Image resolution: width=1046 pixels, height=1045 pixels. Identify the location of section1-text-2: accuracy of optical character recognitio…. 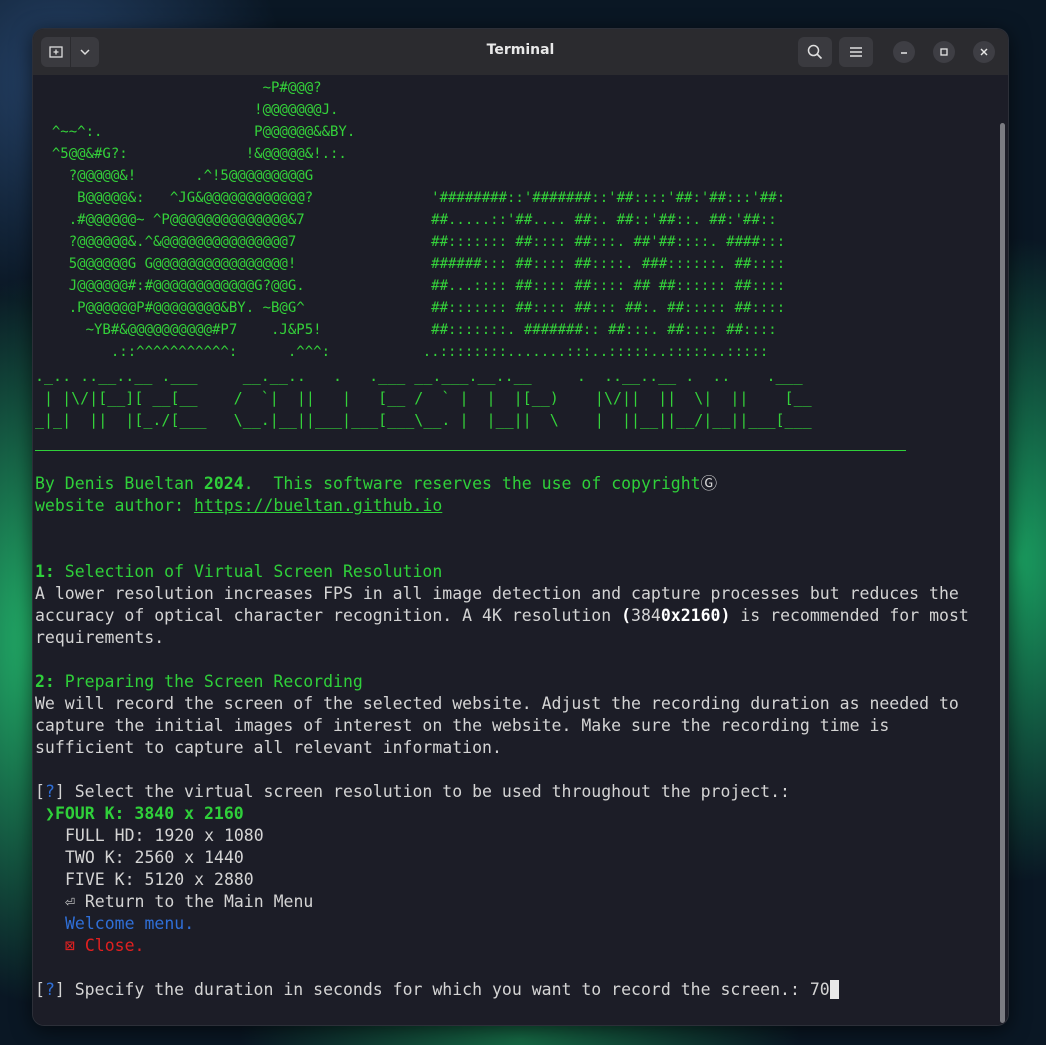
(502, 616).